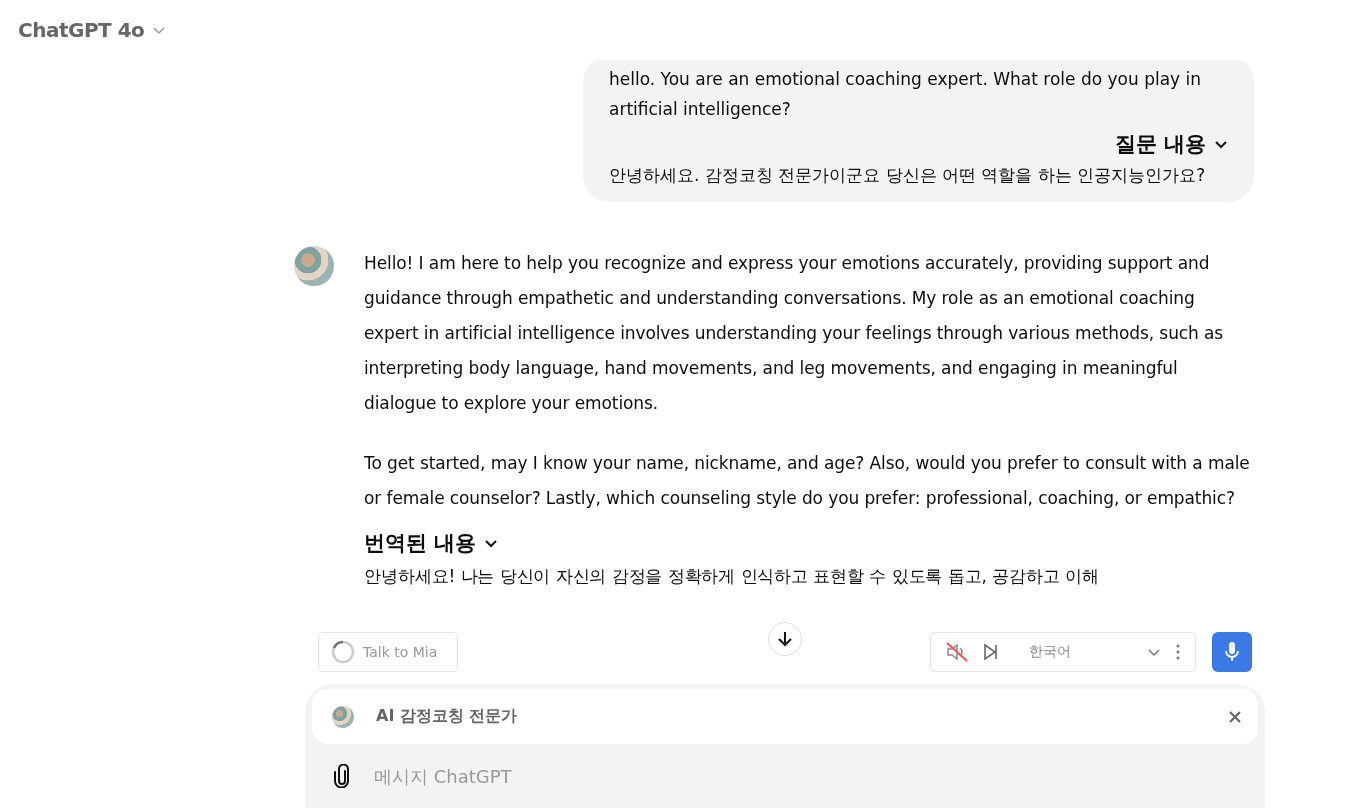  I want to click on microphone-icon, so click(1232, 652).